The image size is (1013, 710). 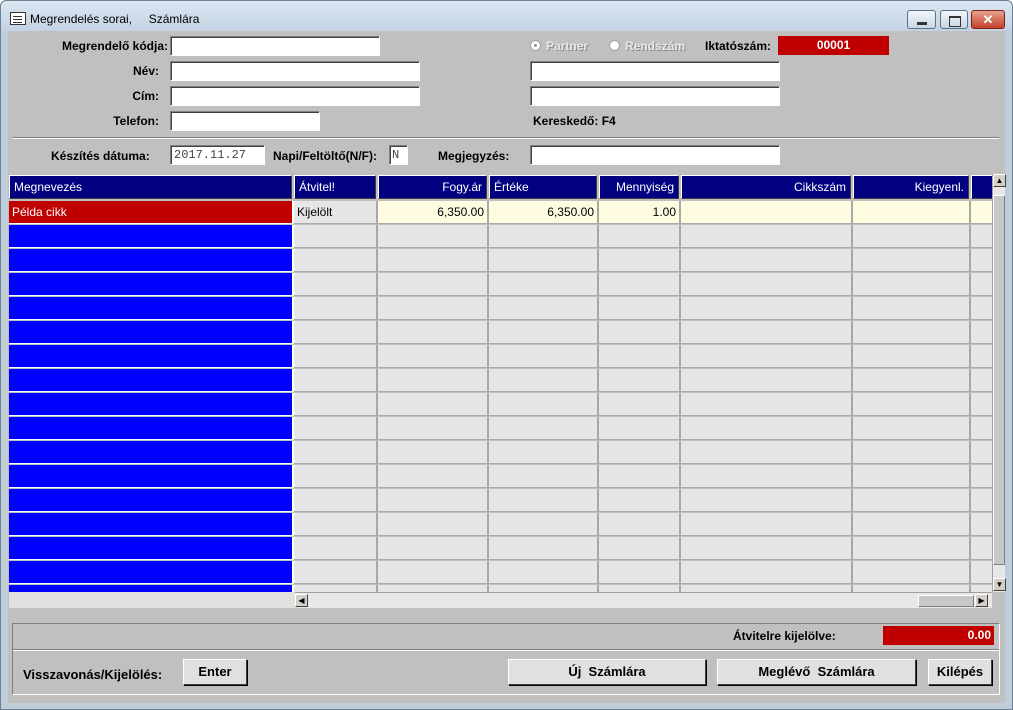 I want to click on column-header: Megnevezés, so click(x=150, y=187).